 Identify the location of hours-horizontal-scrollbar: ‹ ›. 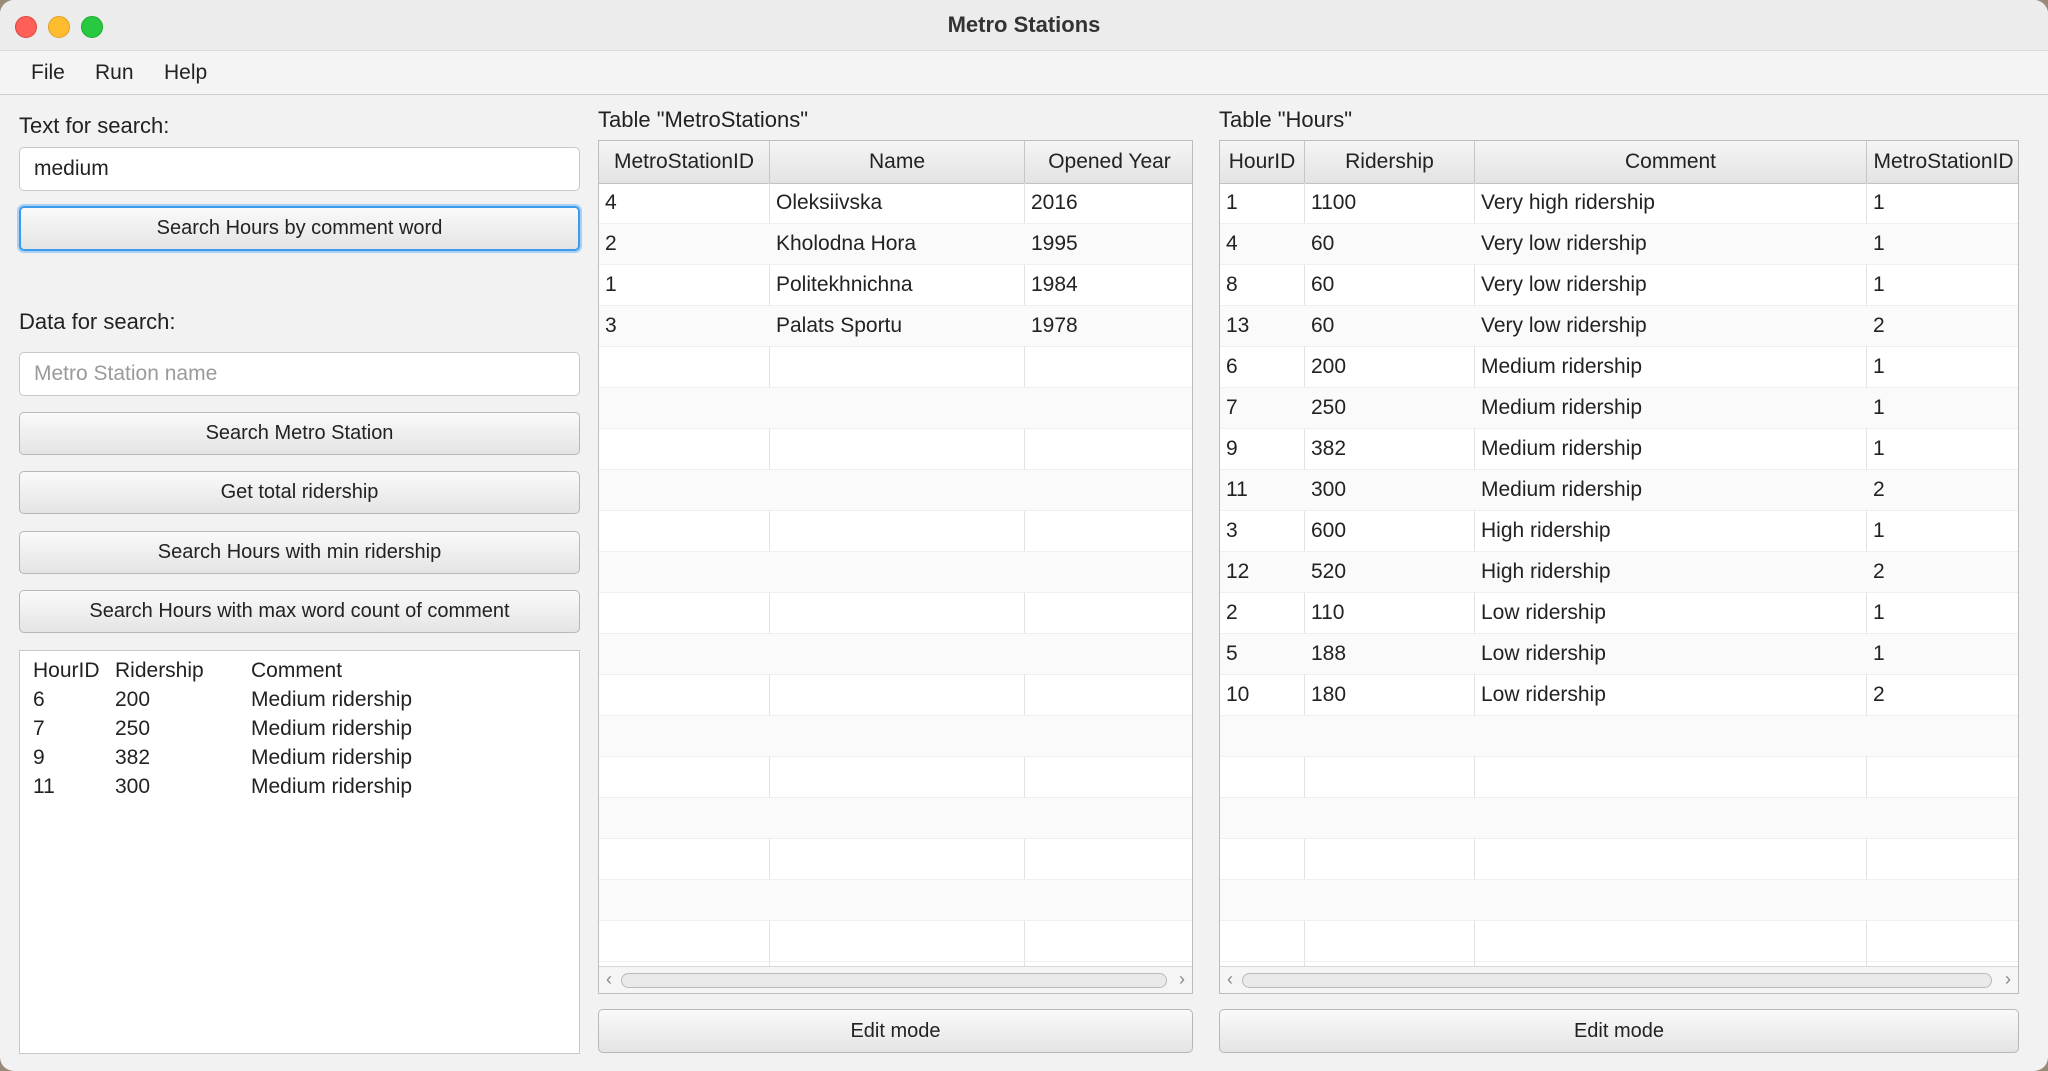
(1619, 979).